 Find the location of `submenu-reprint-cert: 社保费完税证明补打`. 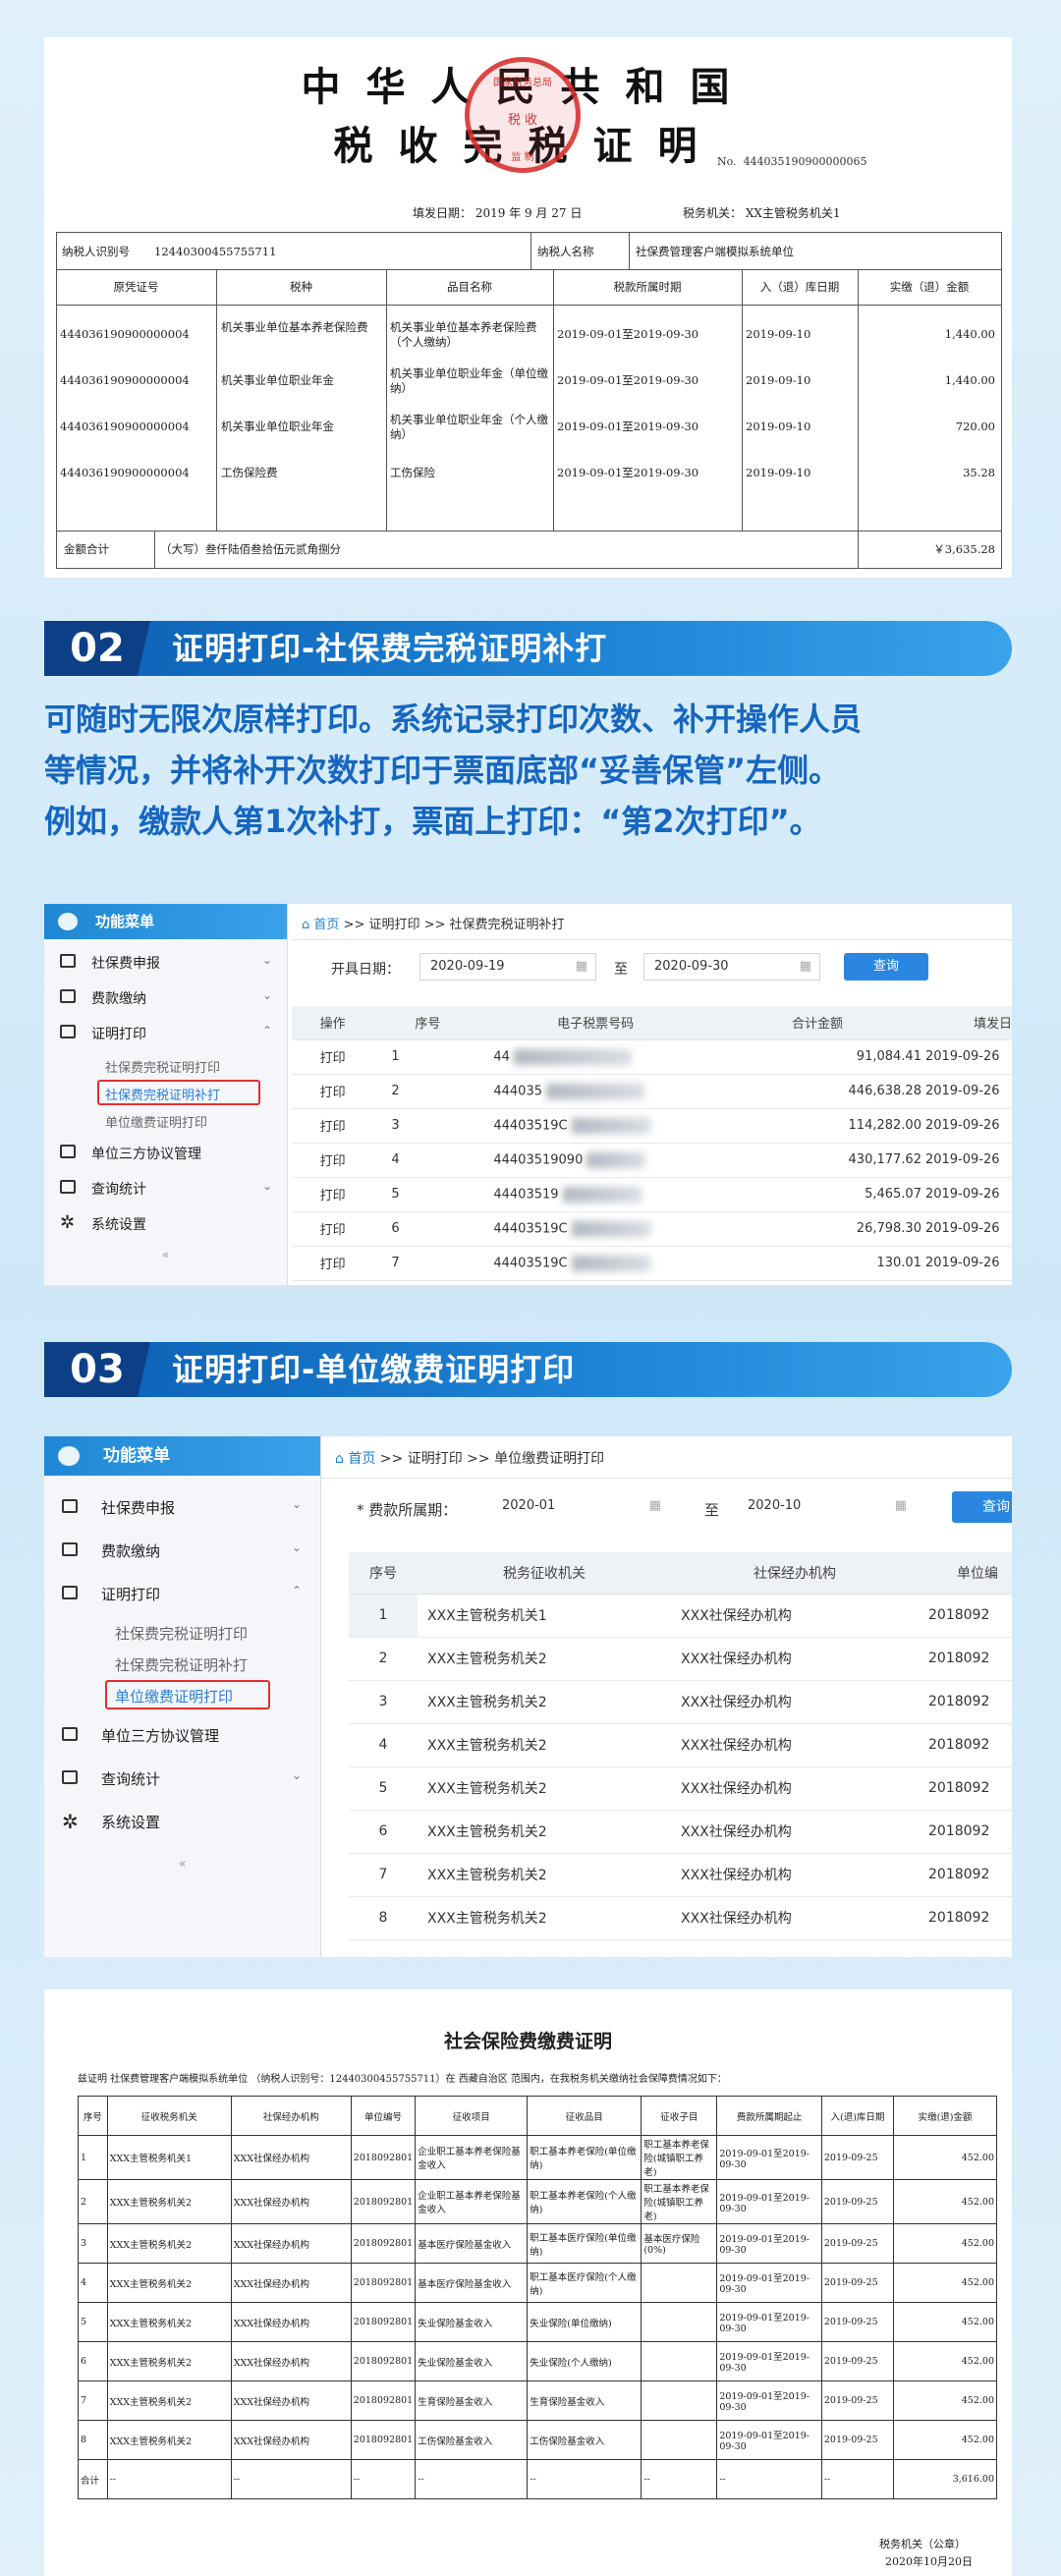

submenu-reprint-cert: 社保费完税证明补打 is located at coordinates (181, 1664).